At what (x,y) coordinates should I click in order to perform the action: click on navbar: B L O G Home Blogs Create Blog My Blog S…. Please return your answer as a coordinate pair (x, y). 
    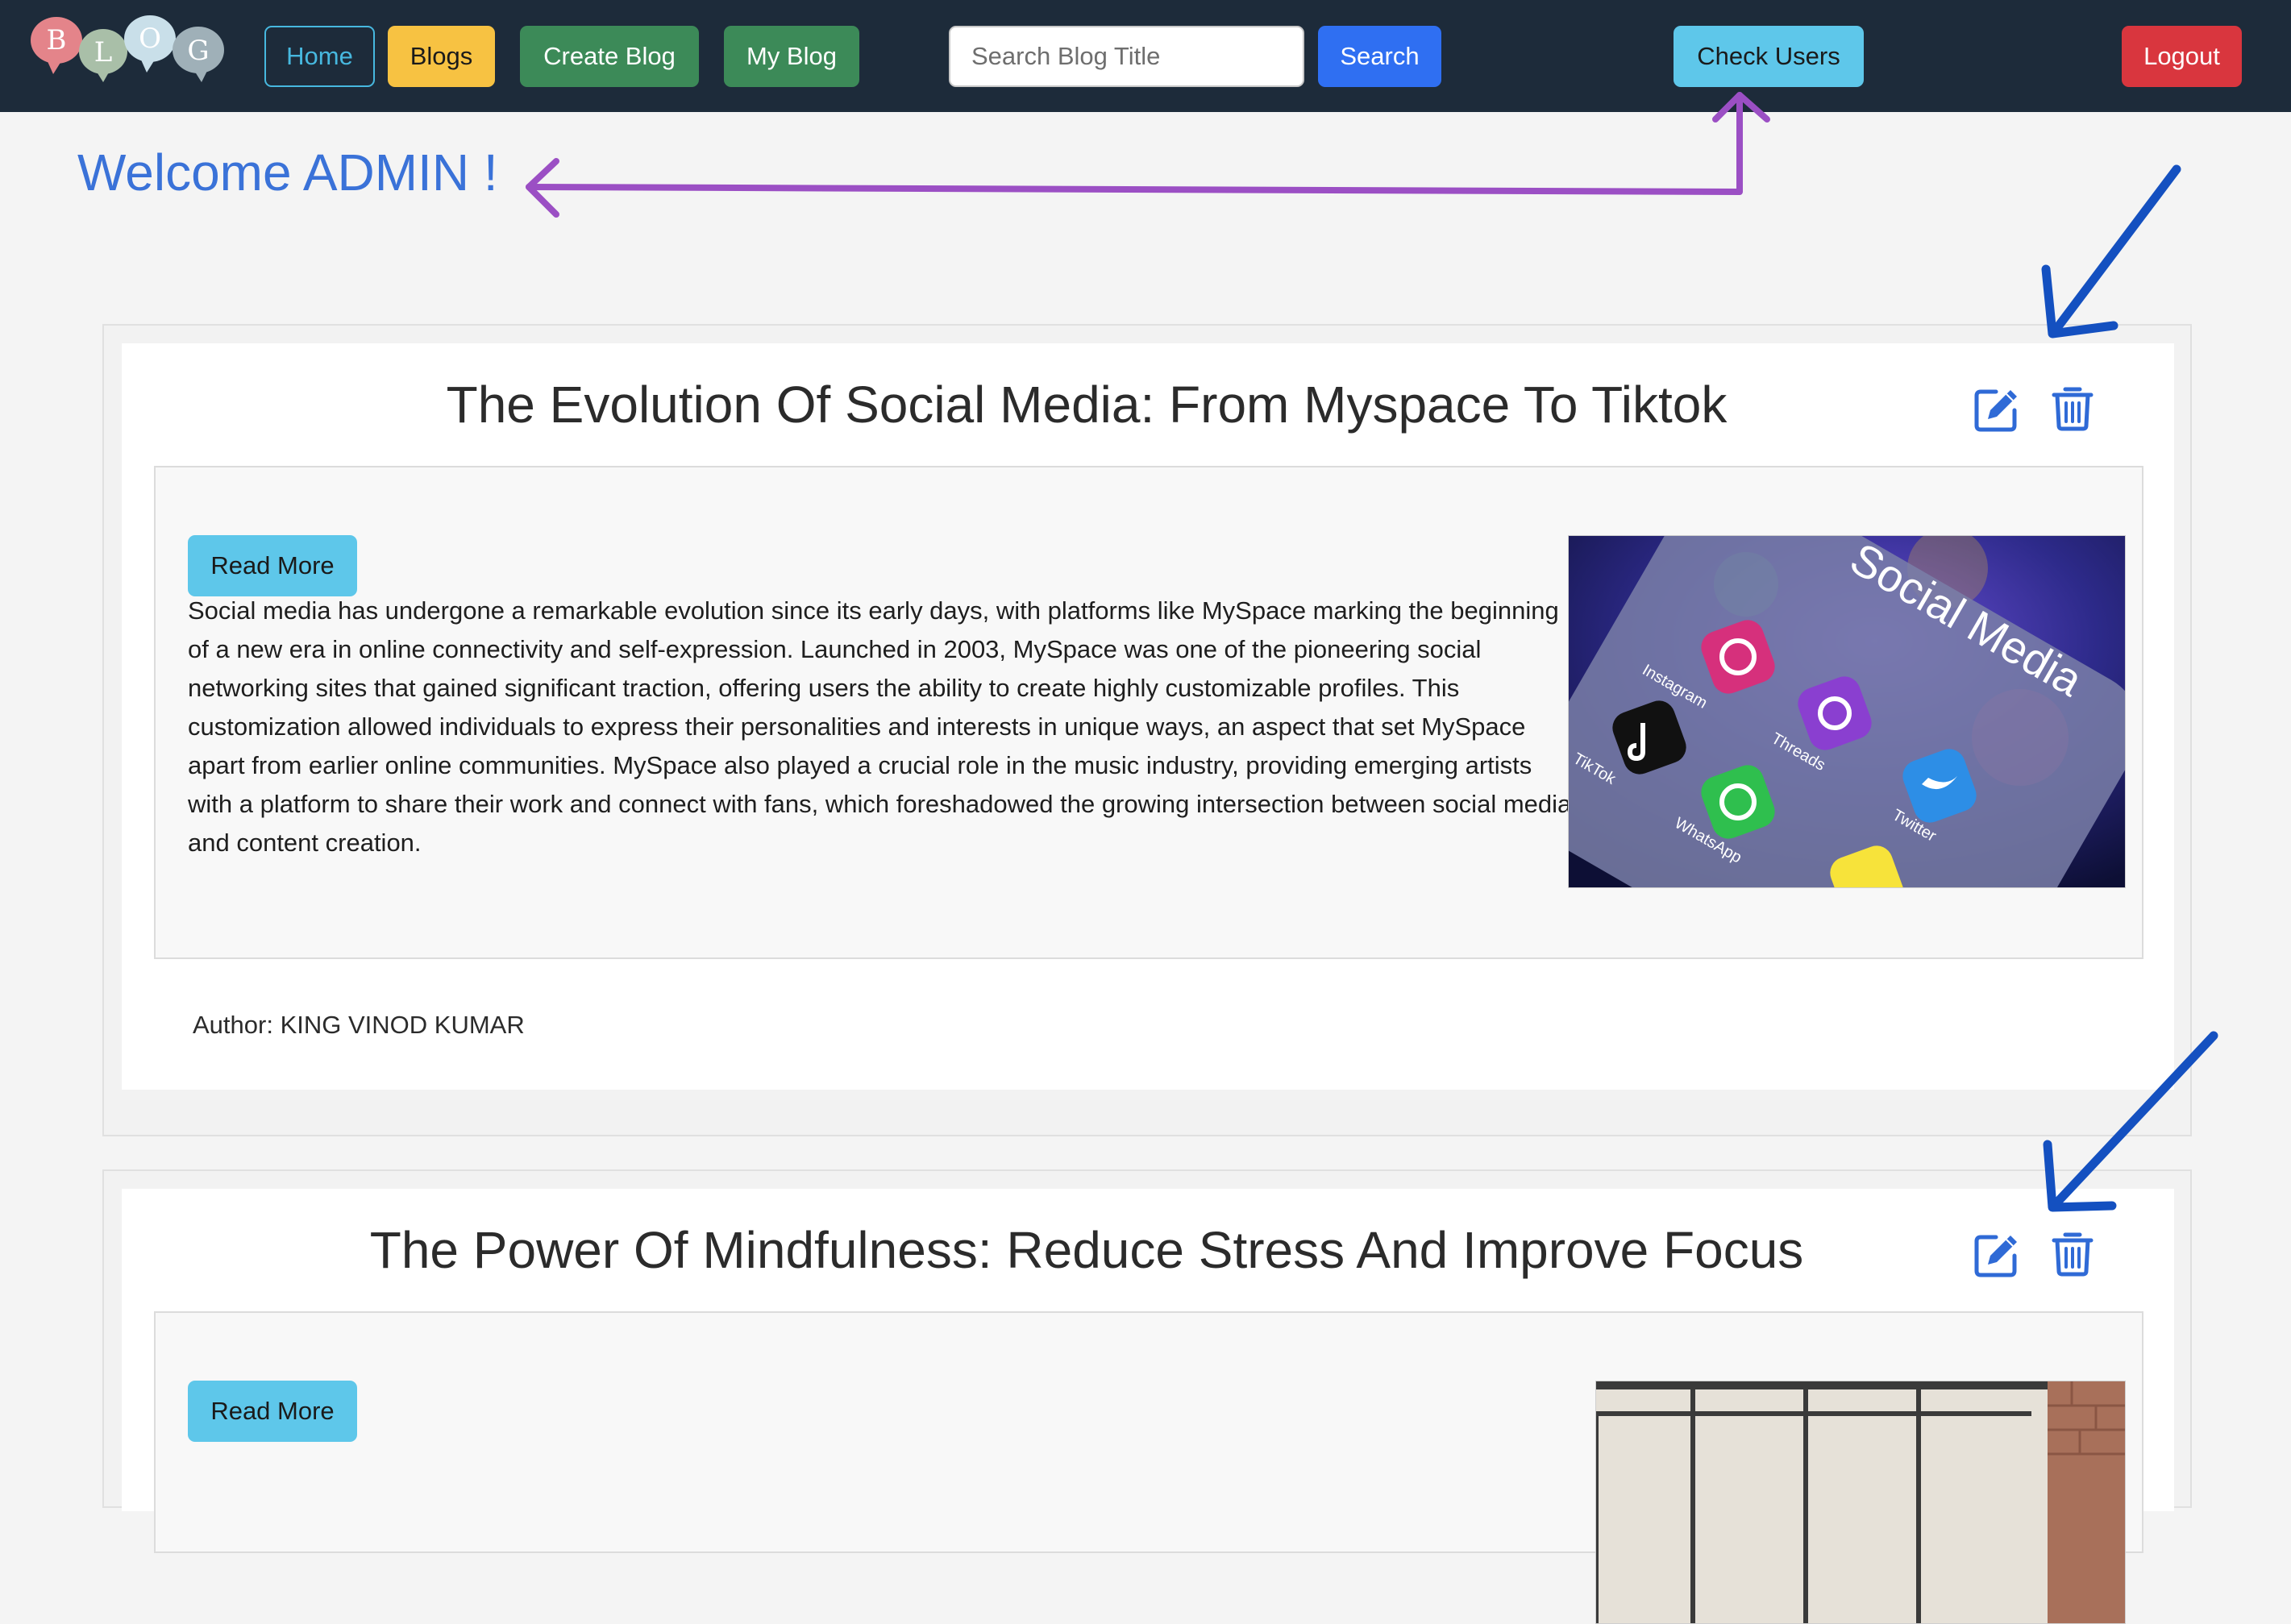
    Looking at the image, I should click on (1145, 56).